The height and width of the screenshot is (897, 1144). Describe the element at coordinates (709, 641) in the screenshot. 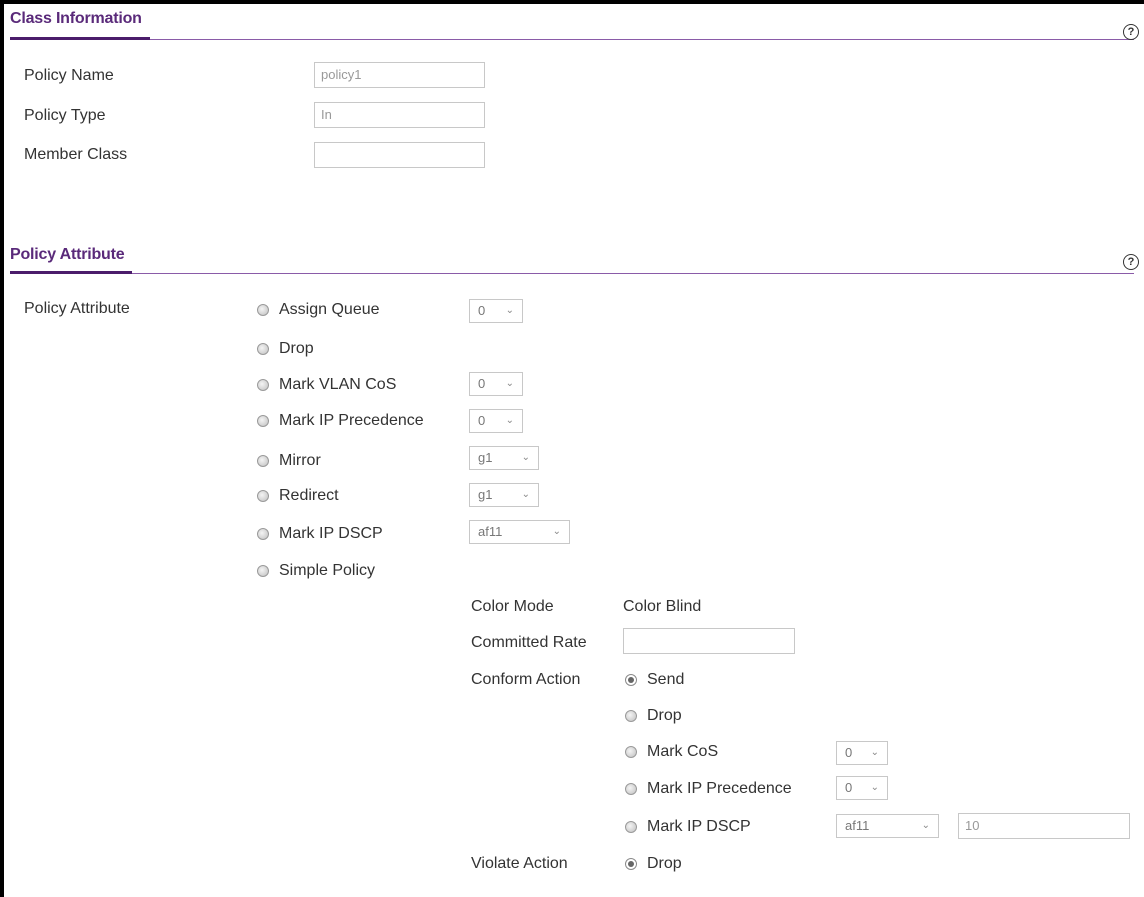

I see `committed-rate-field` at that location.